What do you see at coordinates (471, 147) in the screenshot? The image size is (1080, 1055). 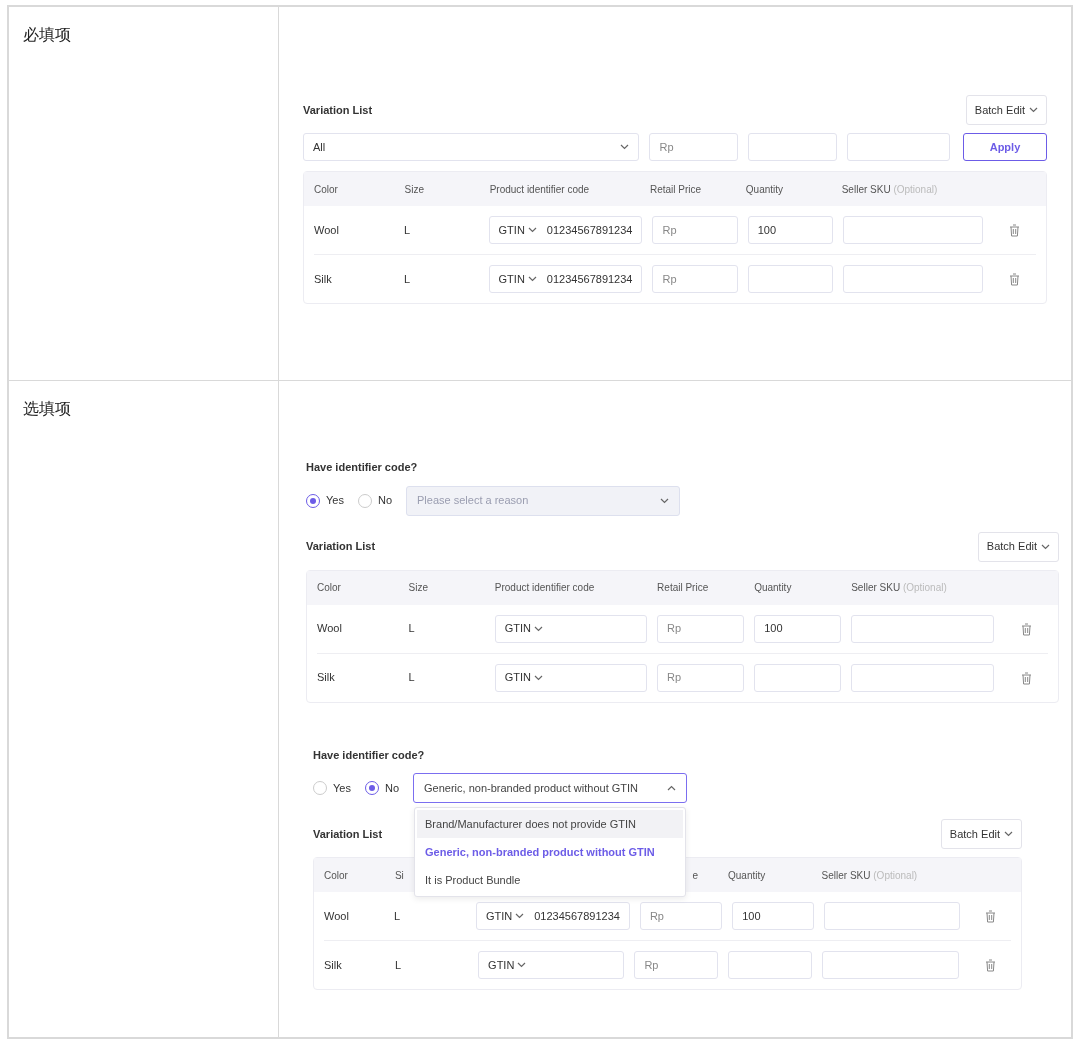 I see `filter-select: All` at bounding box center [471, 147].